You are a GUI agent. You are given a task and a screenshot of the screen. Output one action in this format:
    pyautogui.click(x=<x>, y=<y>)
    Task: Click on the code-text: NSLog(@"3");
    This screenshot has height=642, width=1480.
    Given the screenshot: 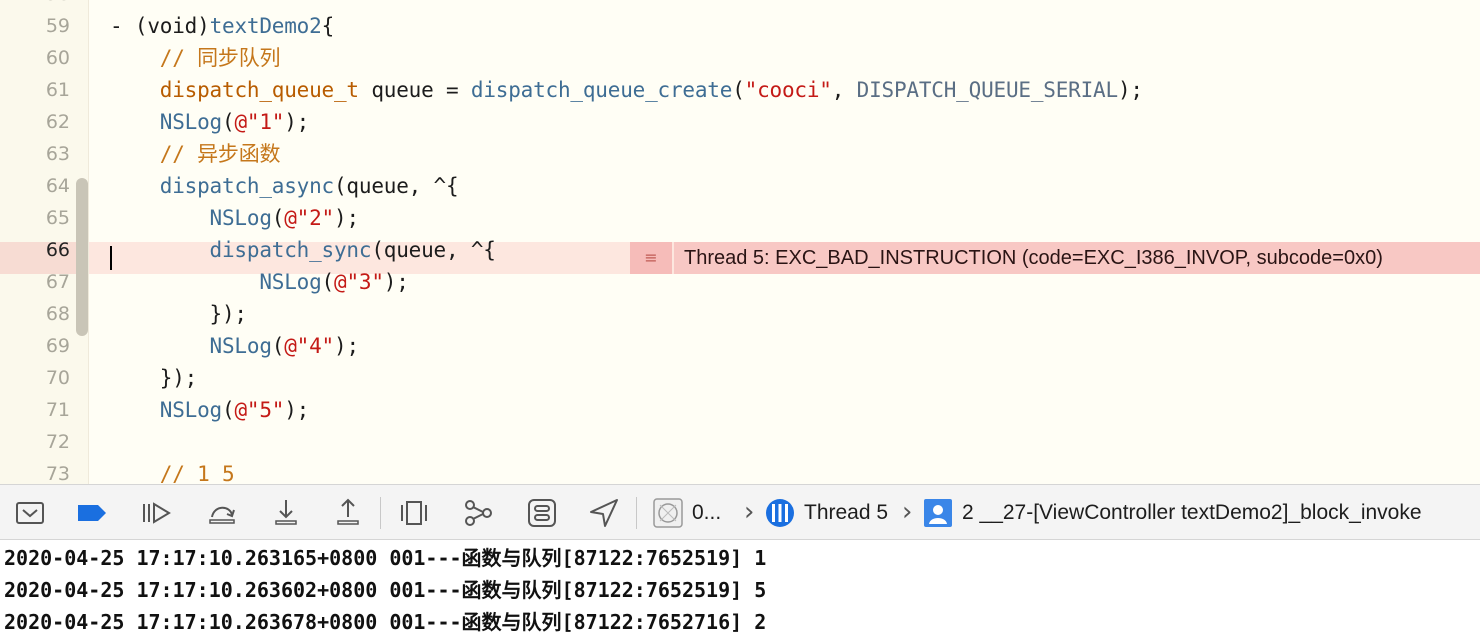 What is the action you would take?
    pyautogui.click(x=259, y=282)
    